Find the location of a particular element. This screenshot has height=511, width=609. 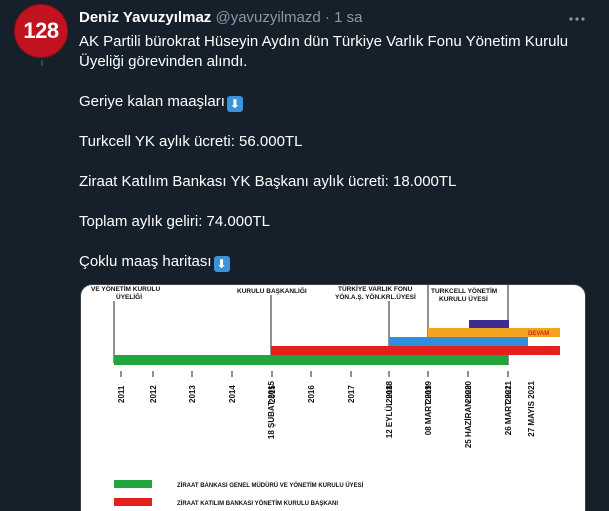

tweet-text-line-4: Turkcell YK aylık ücreti: 56.000TL is located at coordinates (191, 141).